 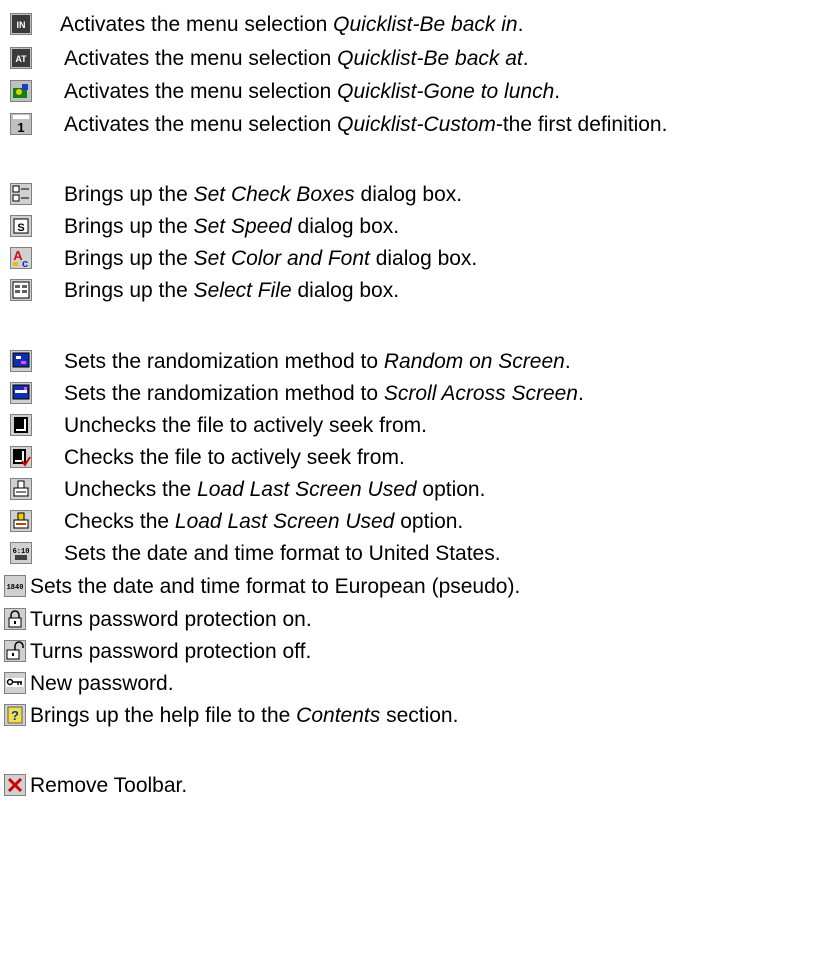 I want to click on color-font-icon: Ac, so click(x=21, y=258).